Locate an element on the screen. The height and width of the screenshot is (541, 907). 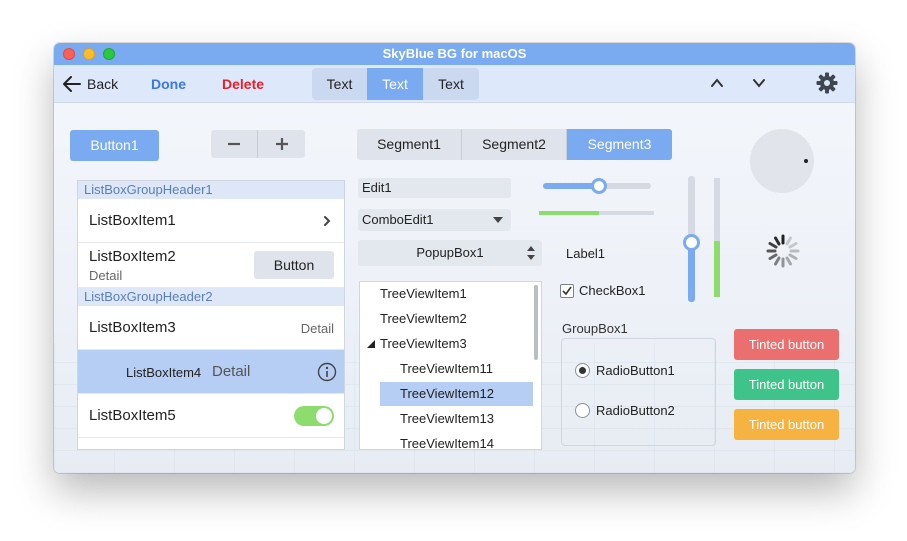
back-button: Back is located at coordinates (90, 84).